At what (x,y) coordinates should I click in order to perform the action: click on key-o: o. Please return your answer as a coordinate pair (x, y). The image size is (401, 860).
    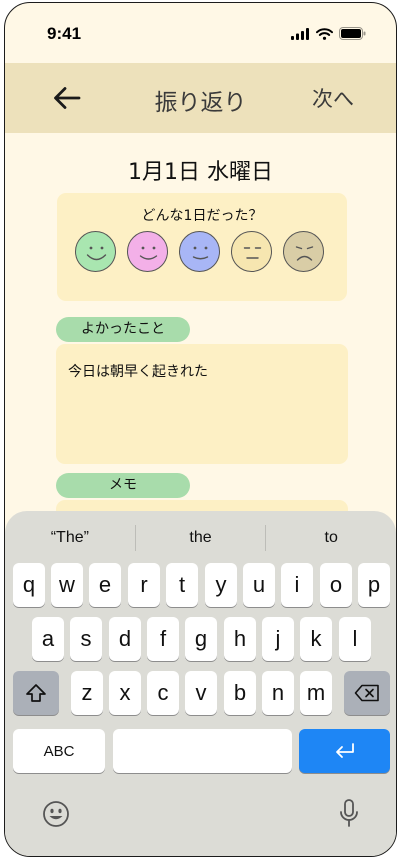
    Looking at the image, I should click on (336, 585).